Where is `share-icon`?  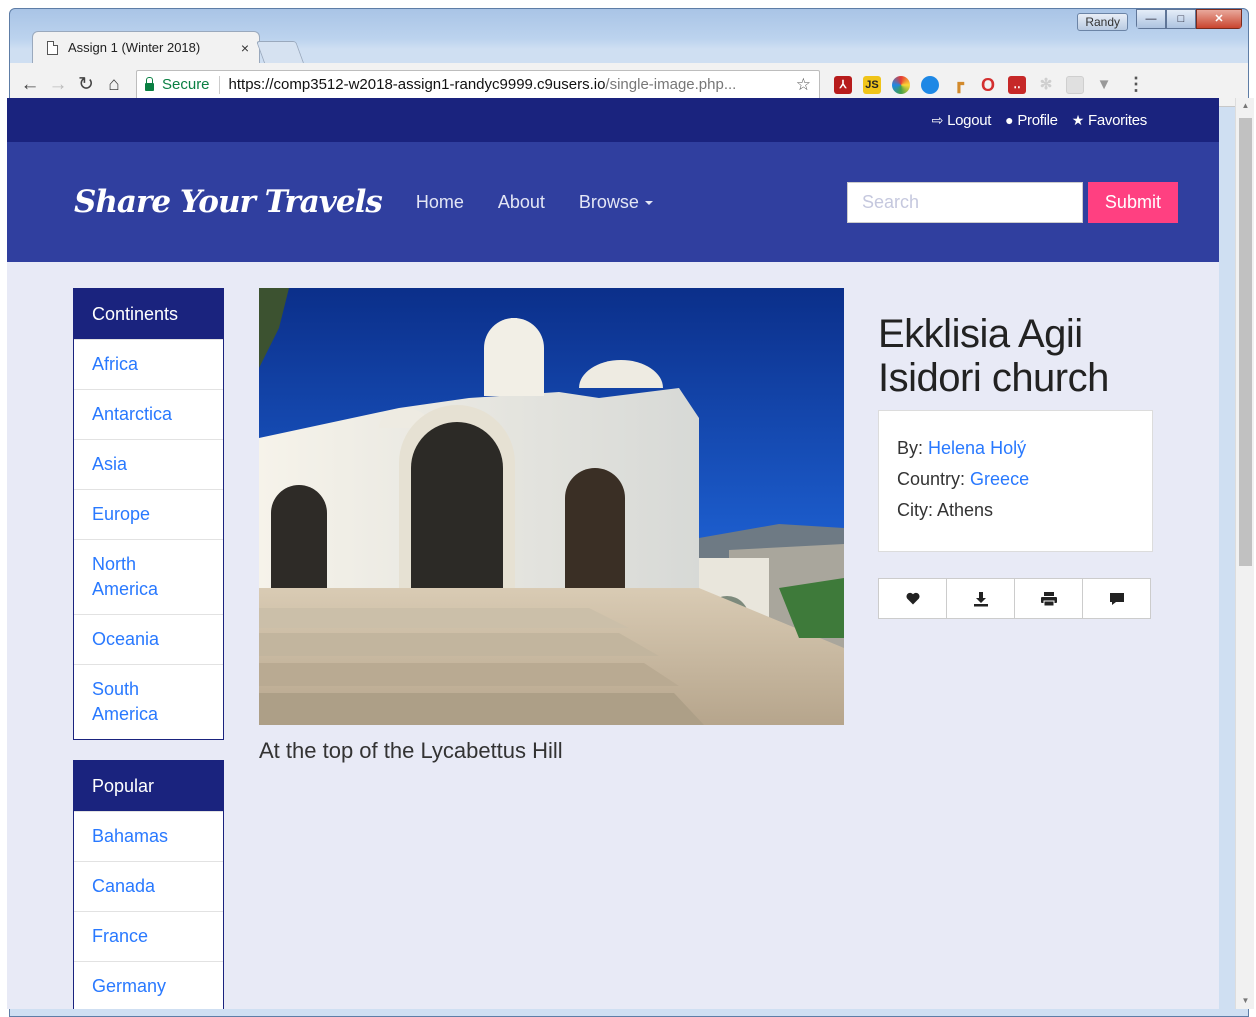 share-icon is located at coordinates (930, 84).